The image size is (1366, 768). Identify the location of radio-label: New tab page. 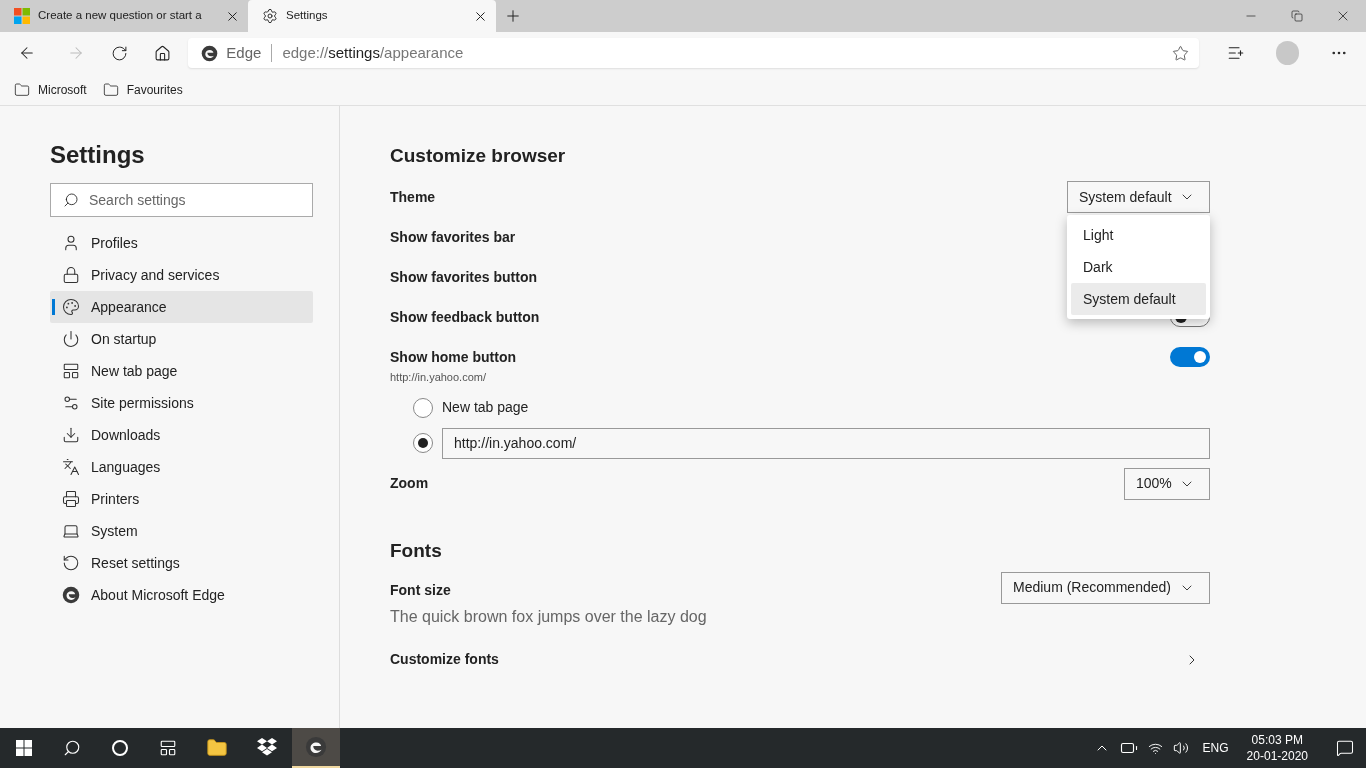
(485, 407).